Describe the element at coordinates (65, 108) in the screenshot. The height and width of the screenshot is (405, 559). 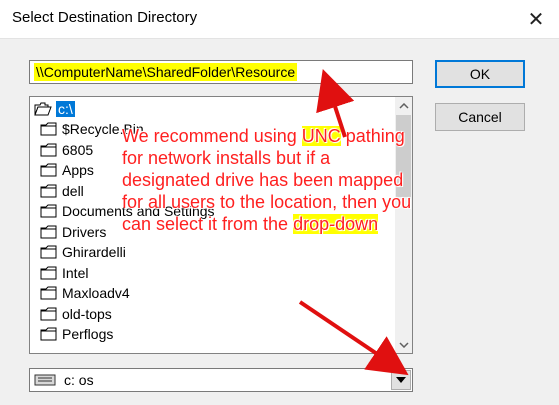
I see `list-item-label: c:\` at that location.